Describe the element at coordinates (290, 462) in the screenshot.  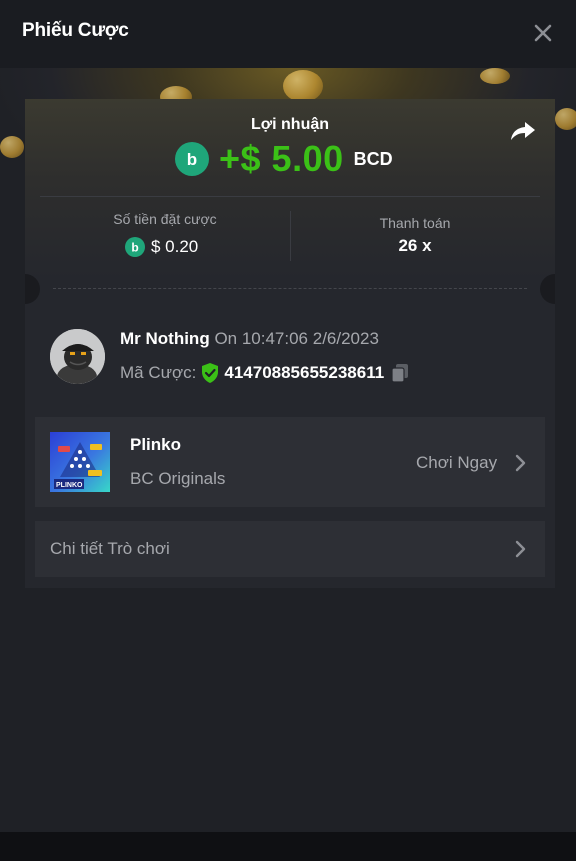
I see `game-row: PLINKO Plinko BC Originals Chơi Ngay` at that location.